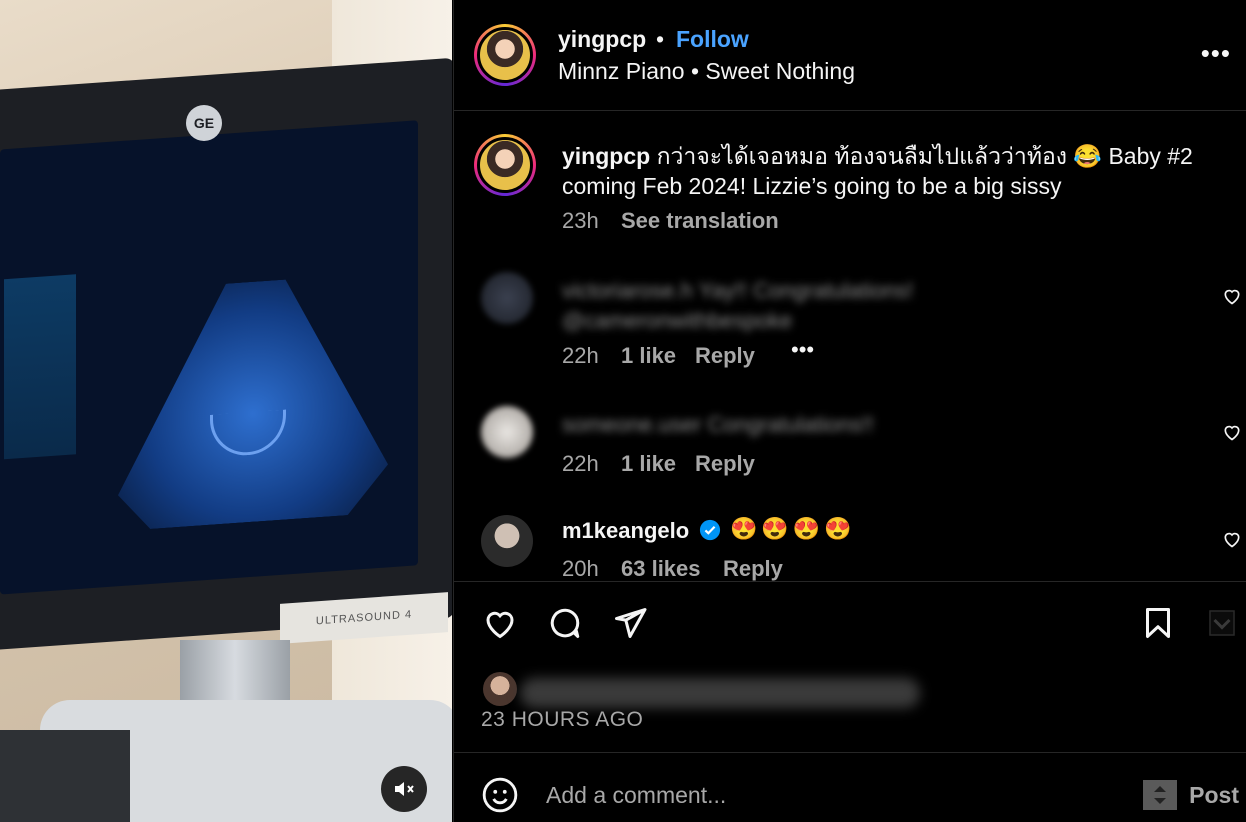  Describe the element at coordinates (630, 623) in the screenshot. I see `share-icon` at that location.